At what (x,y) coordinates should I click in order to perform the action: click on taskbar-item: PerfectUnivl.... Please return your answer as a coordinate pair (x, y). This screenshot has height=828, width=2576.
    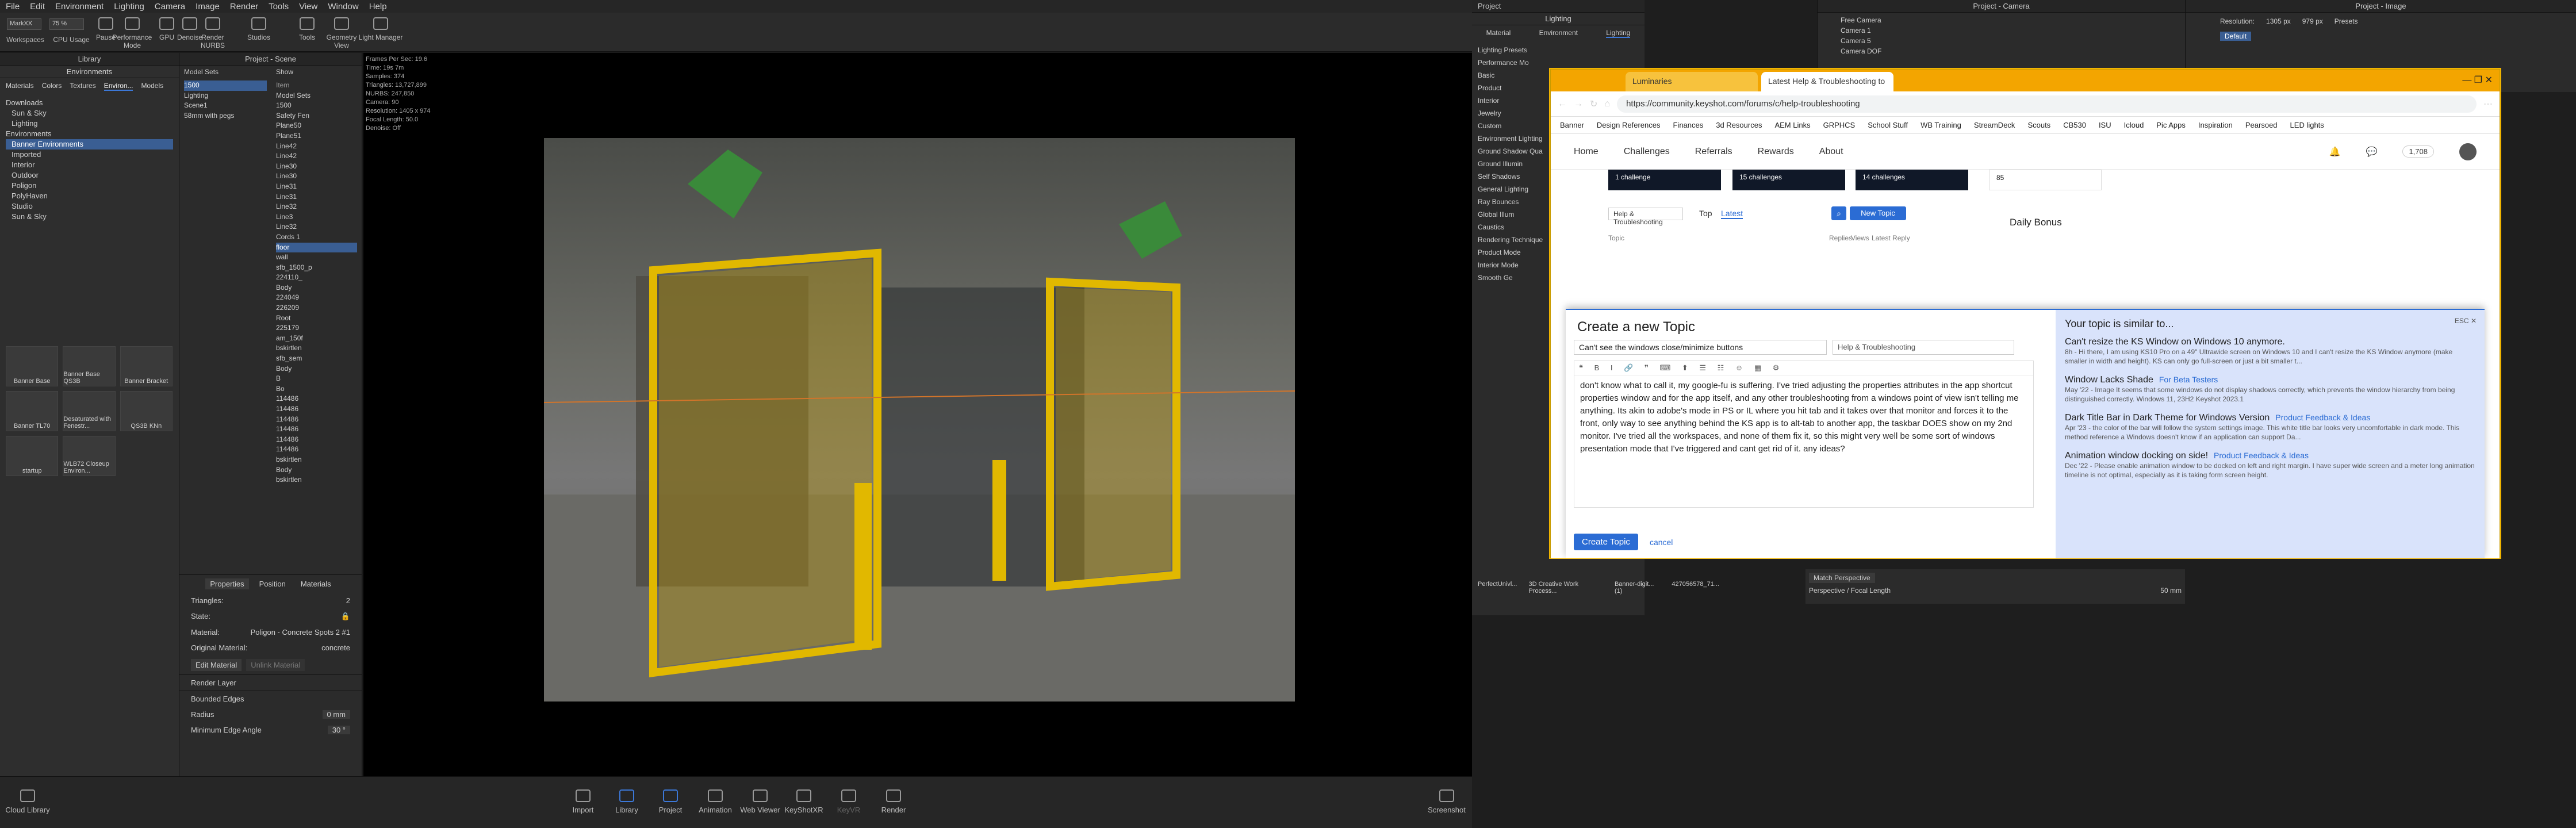
    Looking at the image, I should click on (1497, 592).